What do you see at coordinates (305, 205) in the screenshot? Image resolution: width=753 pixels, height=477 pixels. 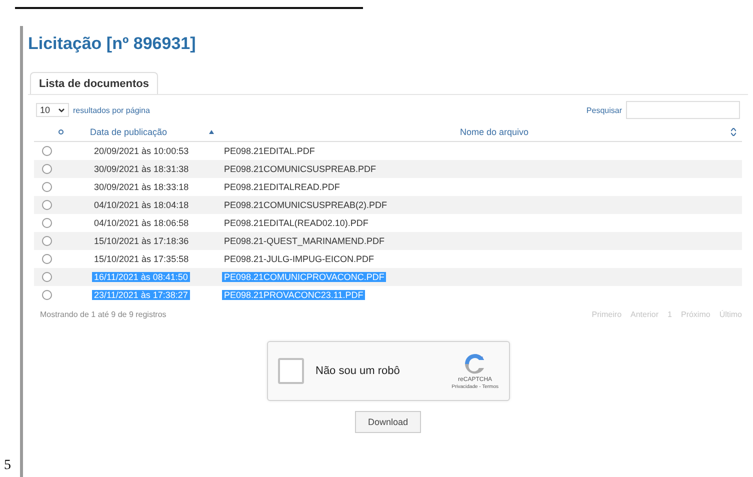 I see `file-cell-text: PE098.21COMUNICSUSPREAB(2).PDF` at bounding box center [305, 205].